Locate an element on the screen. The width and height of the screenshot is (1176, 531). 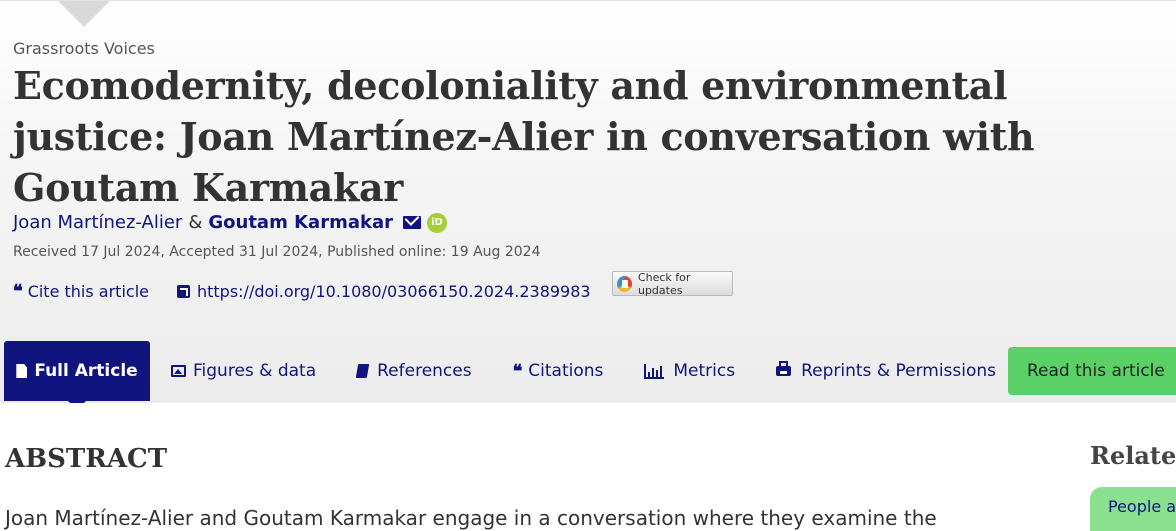
author-link-1: Joan Martínez-Alier is located at coordinates (97, 222).